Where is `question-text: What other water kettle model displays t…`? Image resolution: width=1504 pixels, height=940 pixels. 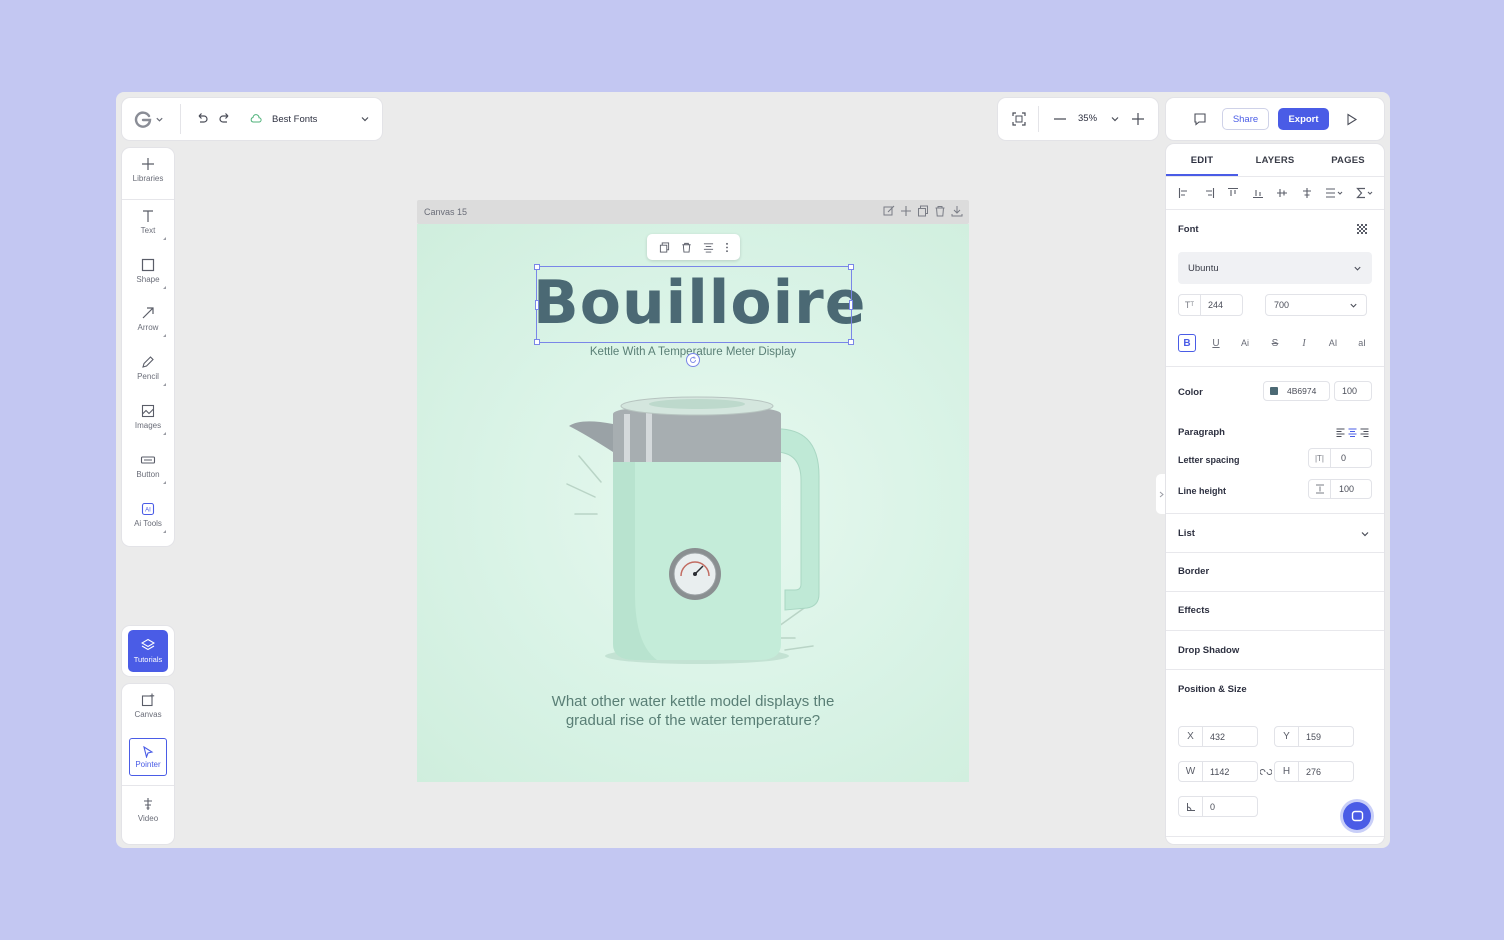
question-text: What other water kettle model displays t… is located at coordinates (693, 711).